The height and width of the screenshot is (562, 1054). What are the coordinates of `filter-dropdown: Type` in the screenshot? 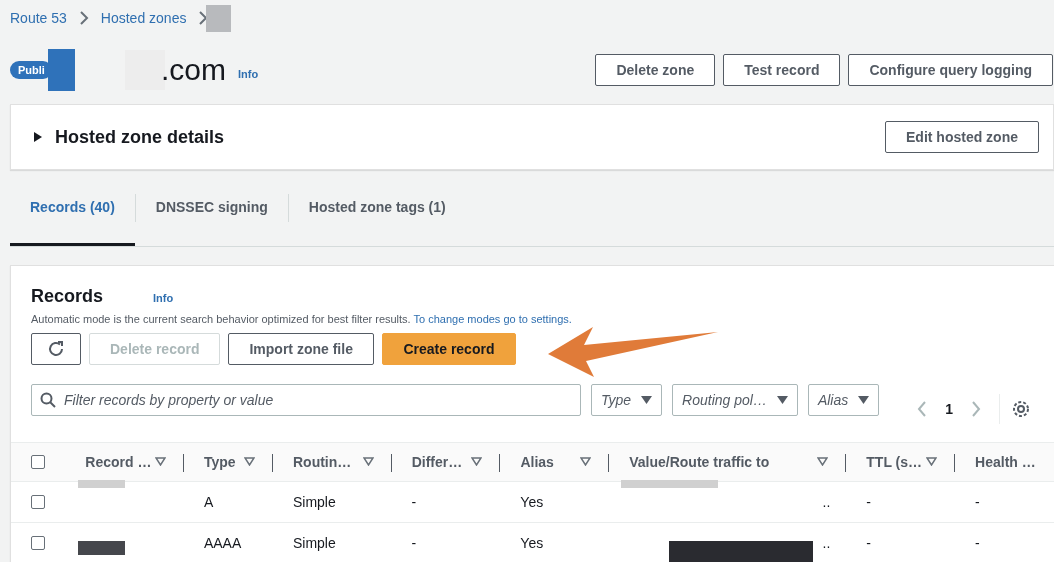 It's located at (627, 400).